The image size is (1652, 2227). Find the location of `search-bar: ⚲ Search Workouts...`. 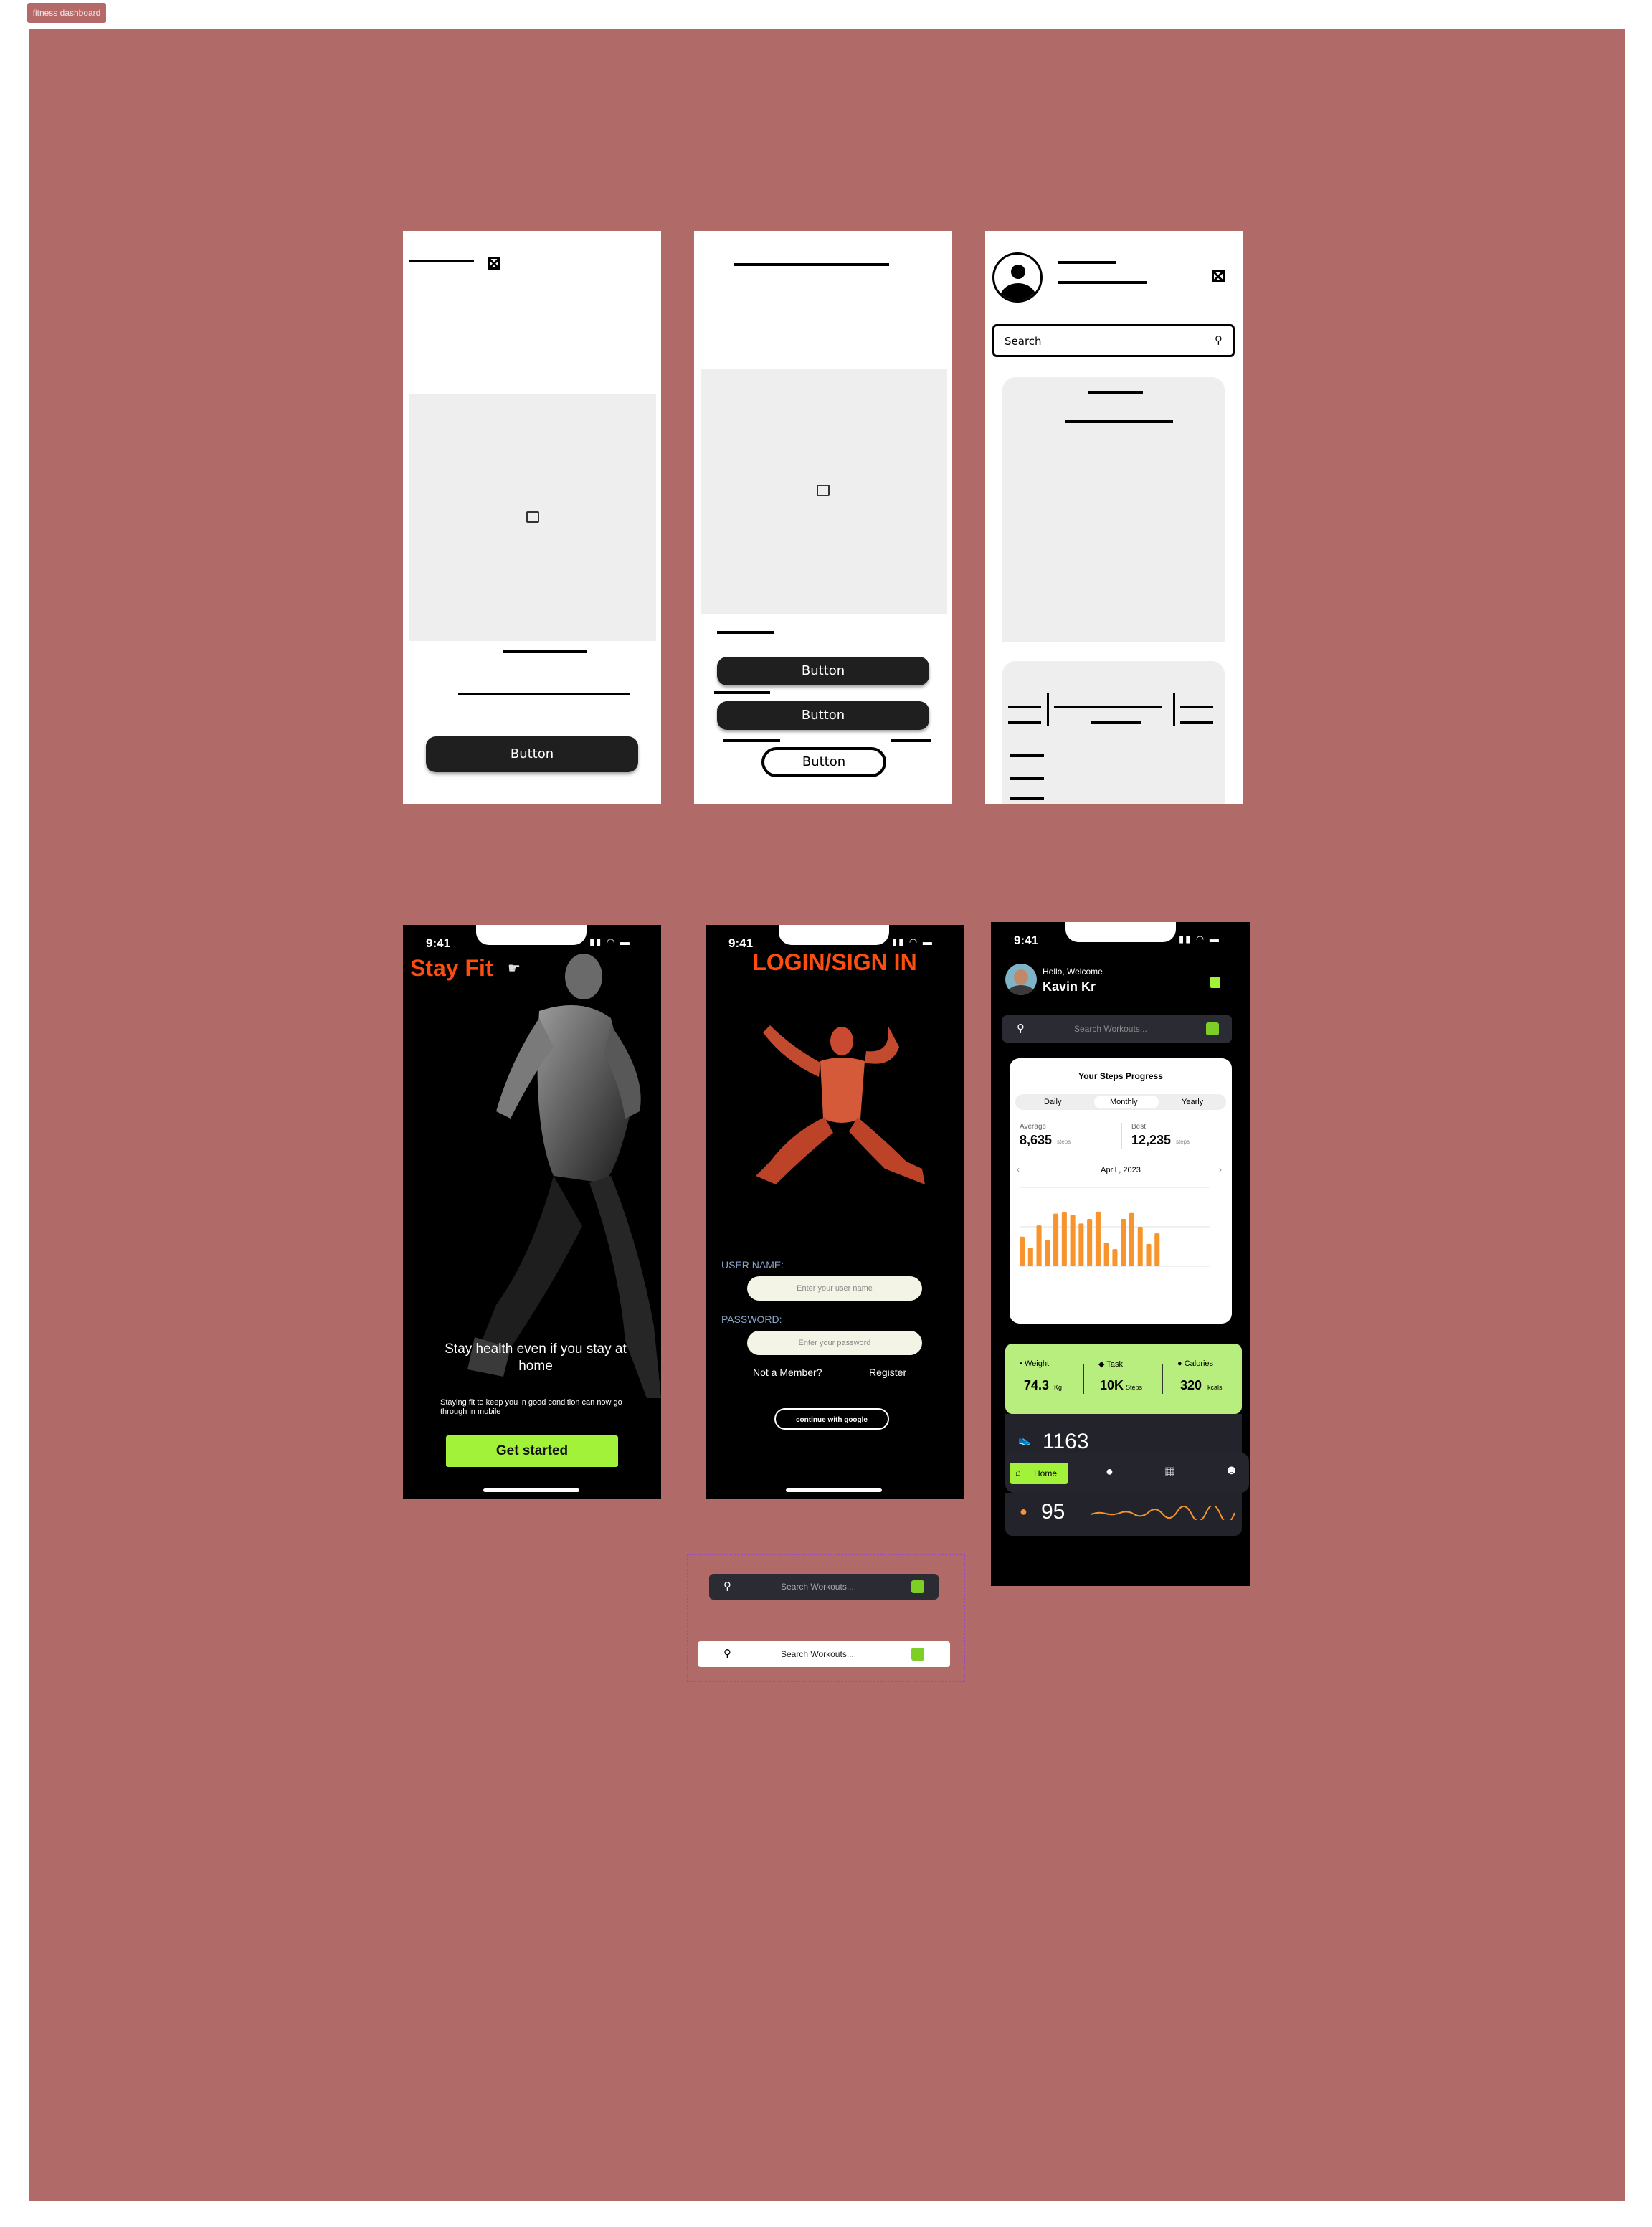

search-bar: ⚲ Search Workouts... is located at coordinates (1117, 1029).